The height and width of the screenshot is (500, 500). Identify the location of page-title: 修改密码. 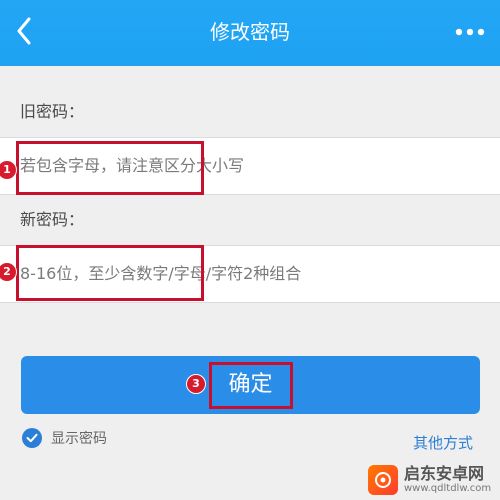
(250, 32).